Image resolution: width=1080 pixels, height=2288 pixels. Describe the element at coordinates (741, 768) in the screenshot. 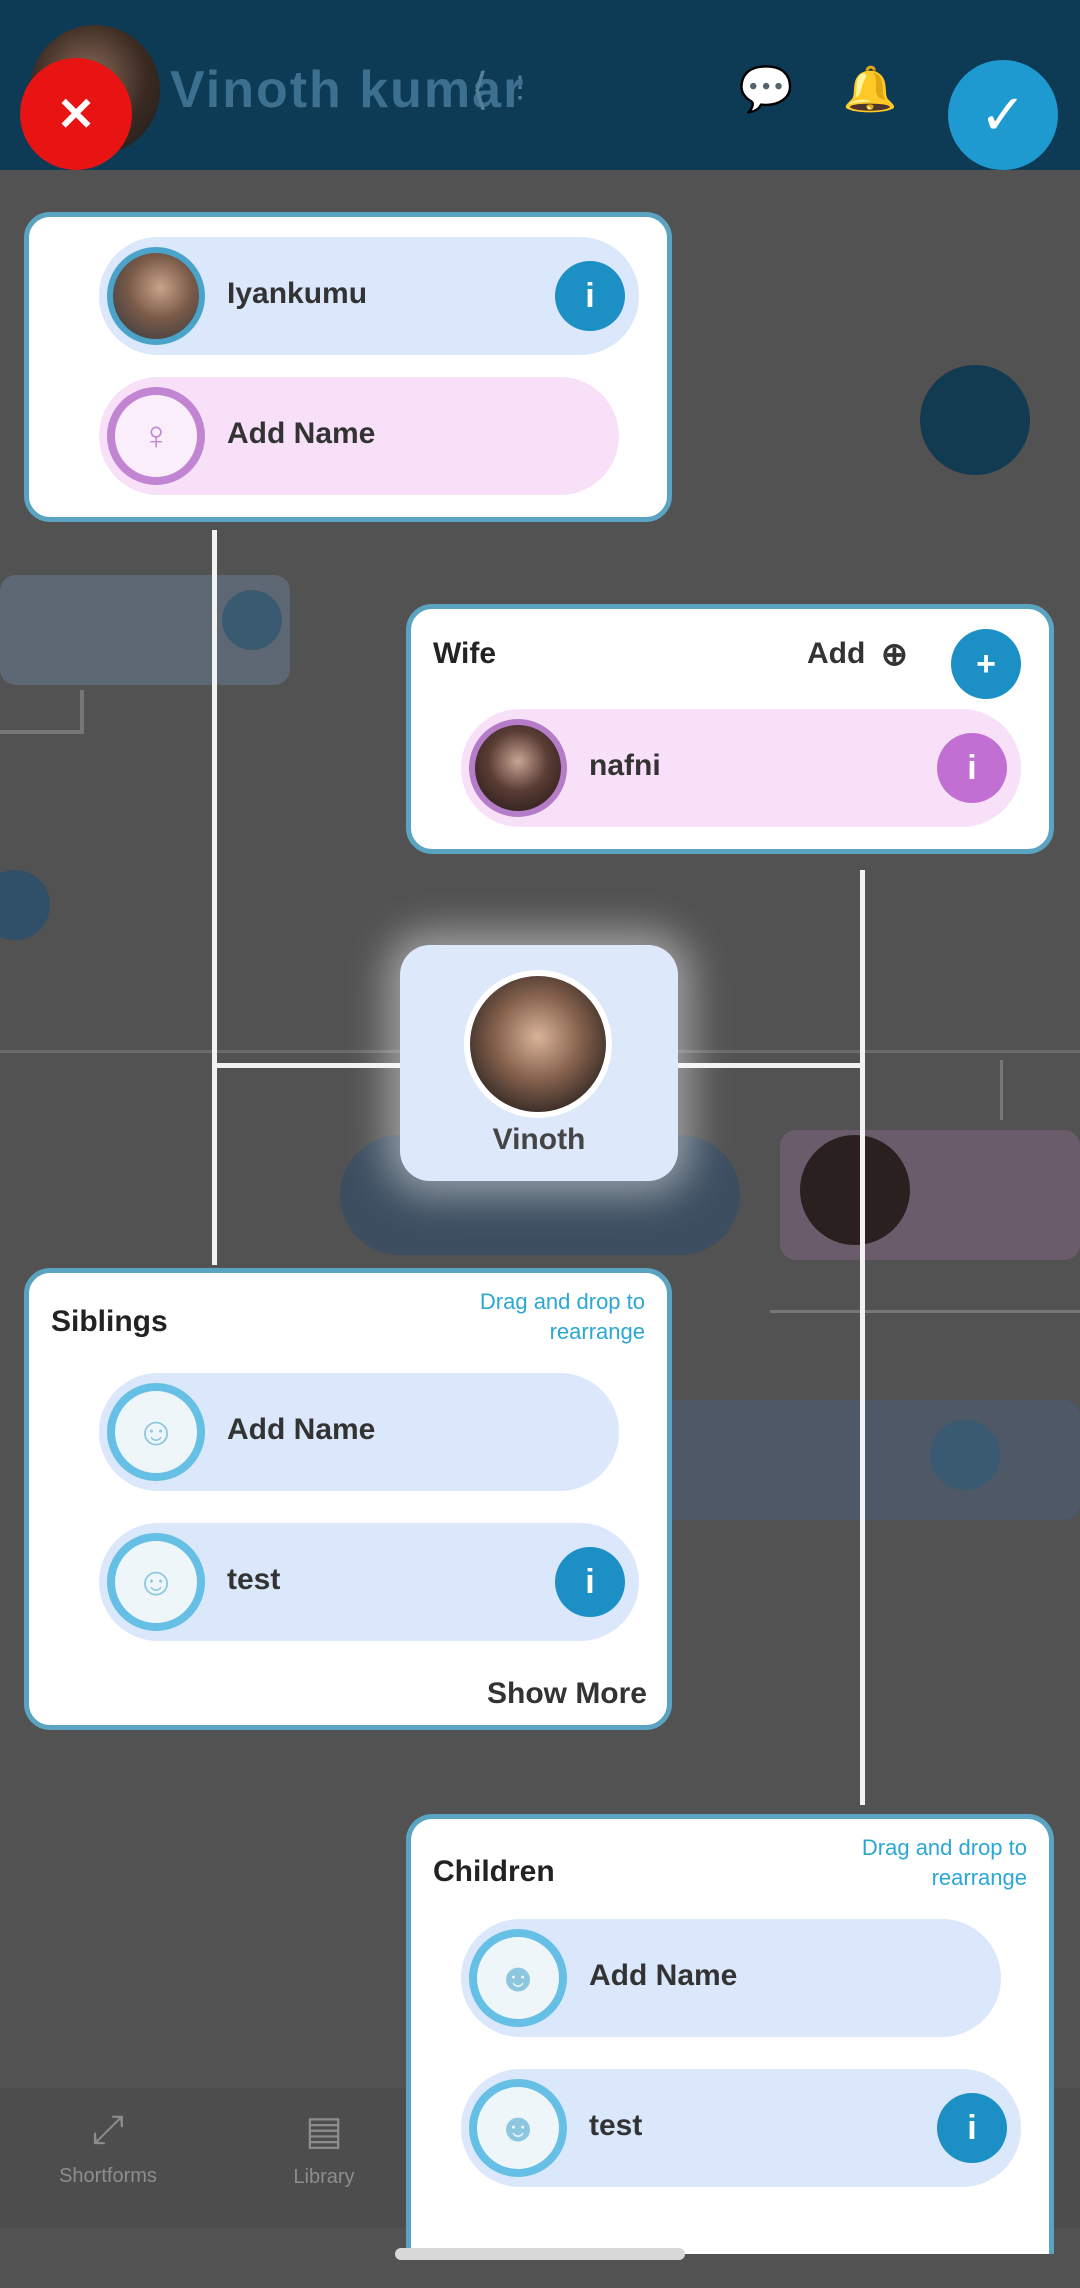

I see `list-item: nafni i` at that location.